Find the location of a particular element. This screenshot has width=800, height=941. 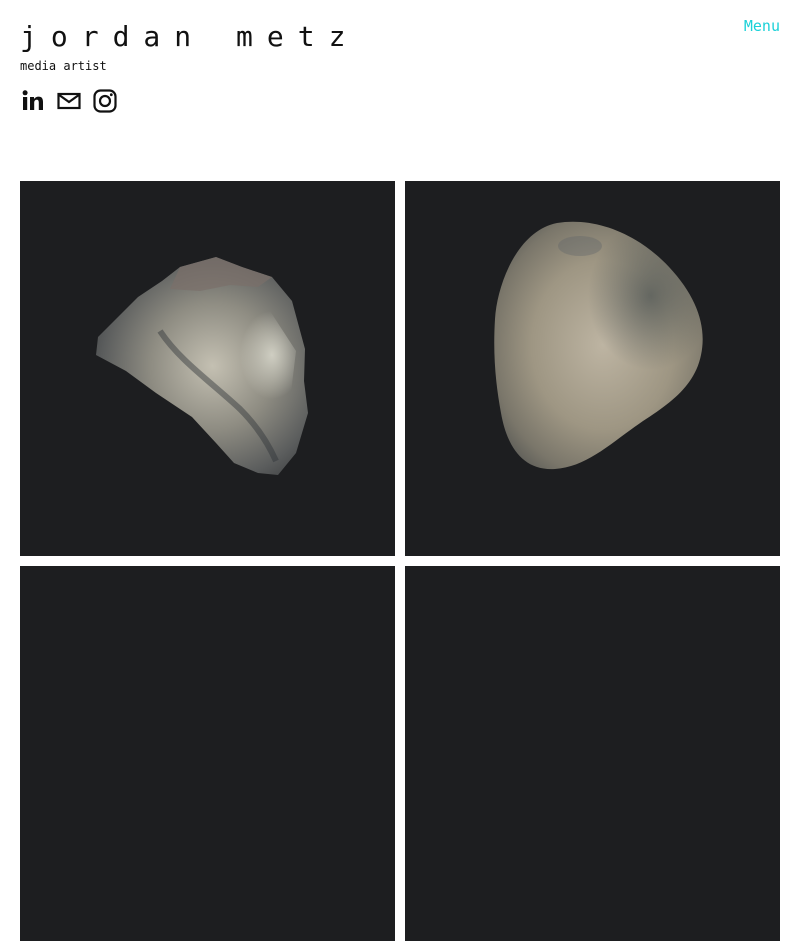

linkedin-link is located at coordinates (33, 101).